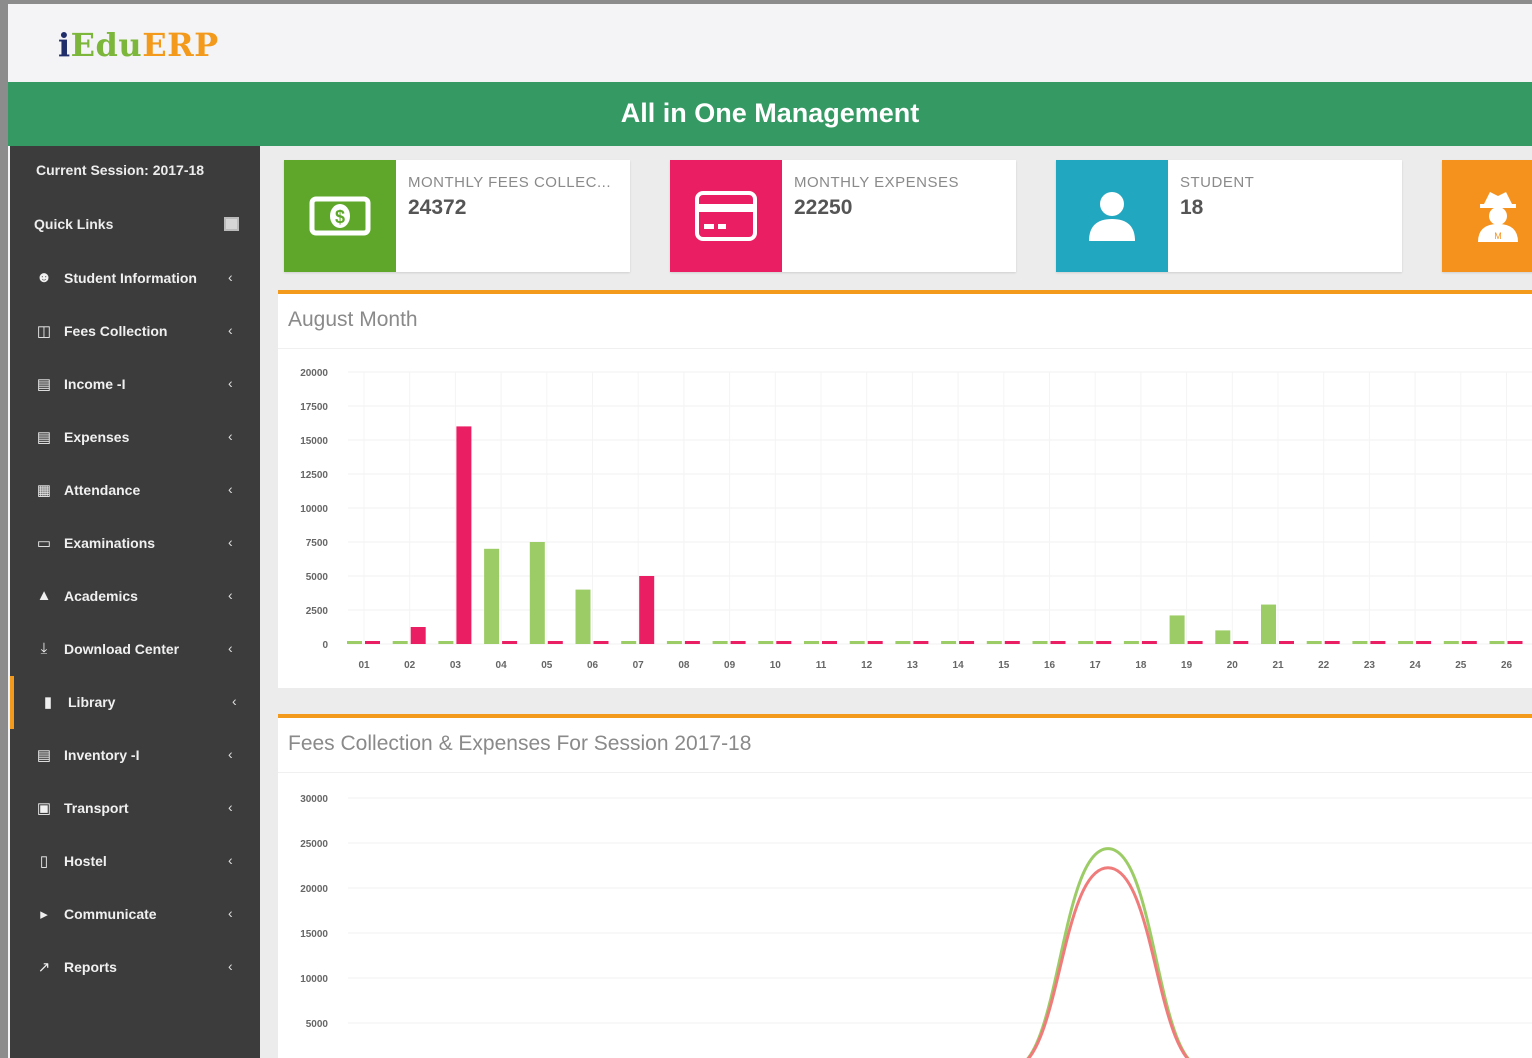 The width and height of the screenshot is (1532, 1058). What do you see at coordinates (44, 331) in the screenshot?
I see `money-icon: ◫` at bounding box center [44, 331].